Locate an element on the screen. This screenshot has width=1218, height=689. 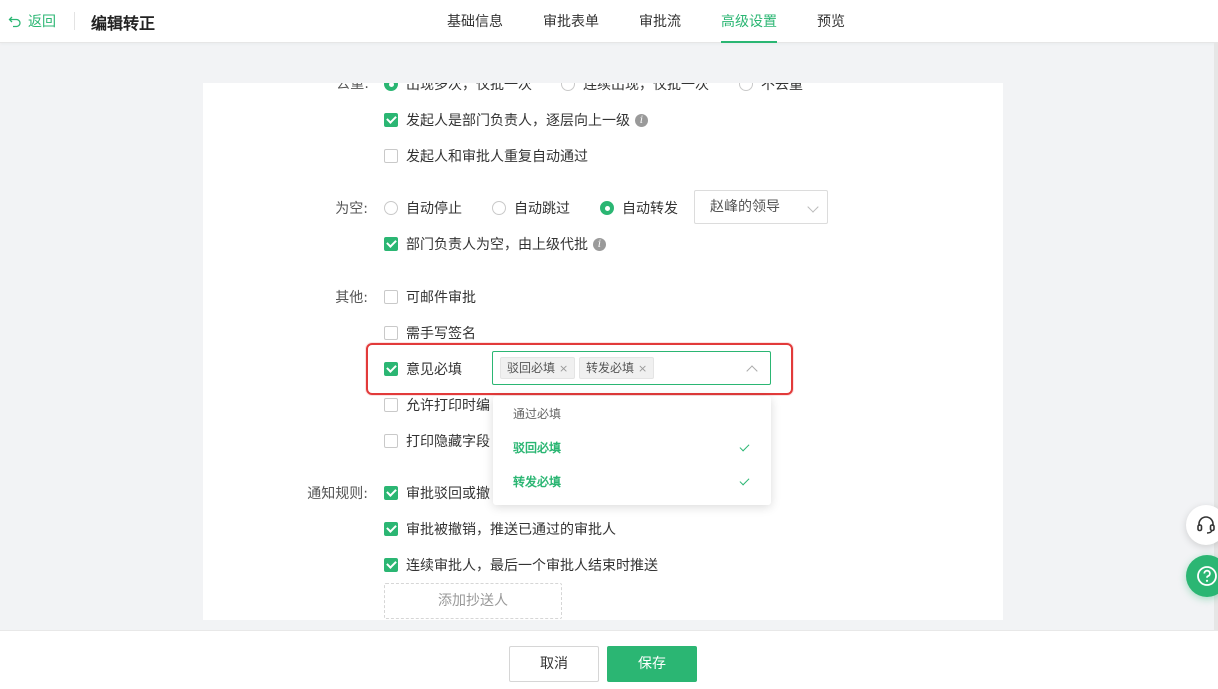
headset-icon is located at coordinates (1206, 525).